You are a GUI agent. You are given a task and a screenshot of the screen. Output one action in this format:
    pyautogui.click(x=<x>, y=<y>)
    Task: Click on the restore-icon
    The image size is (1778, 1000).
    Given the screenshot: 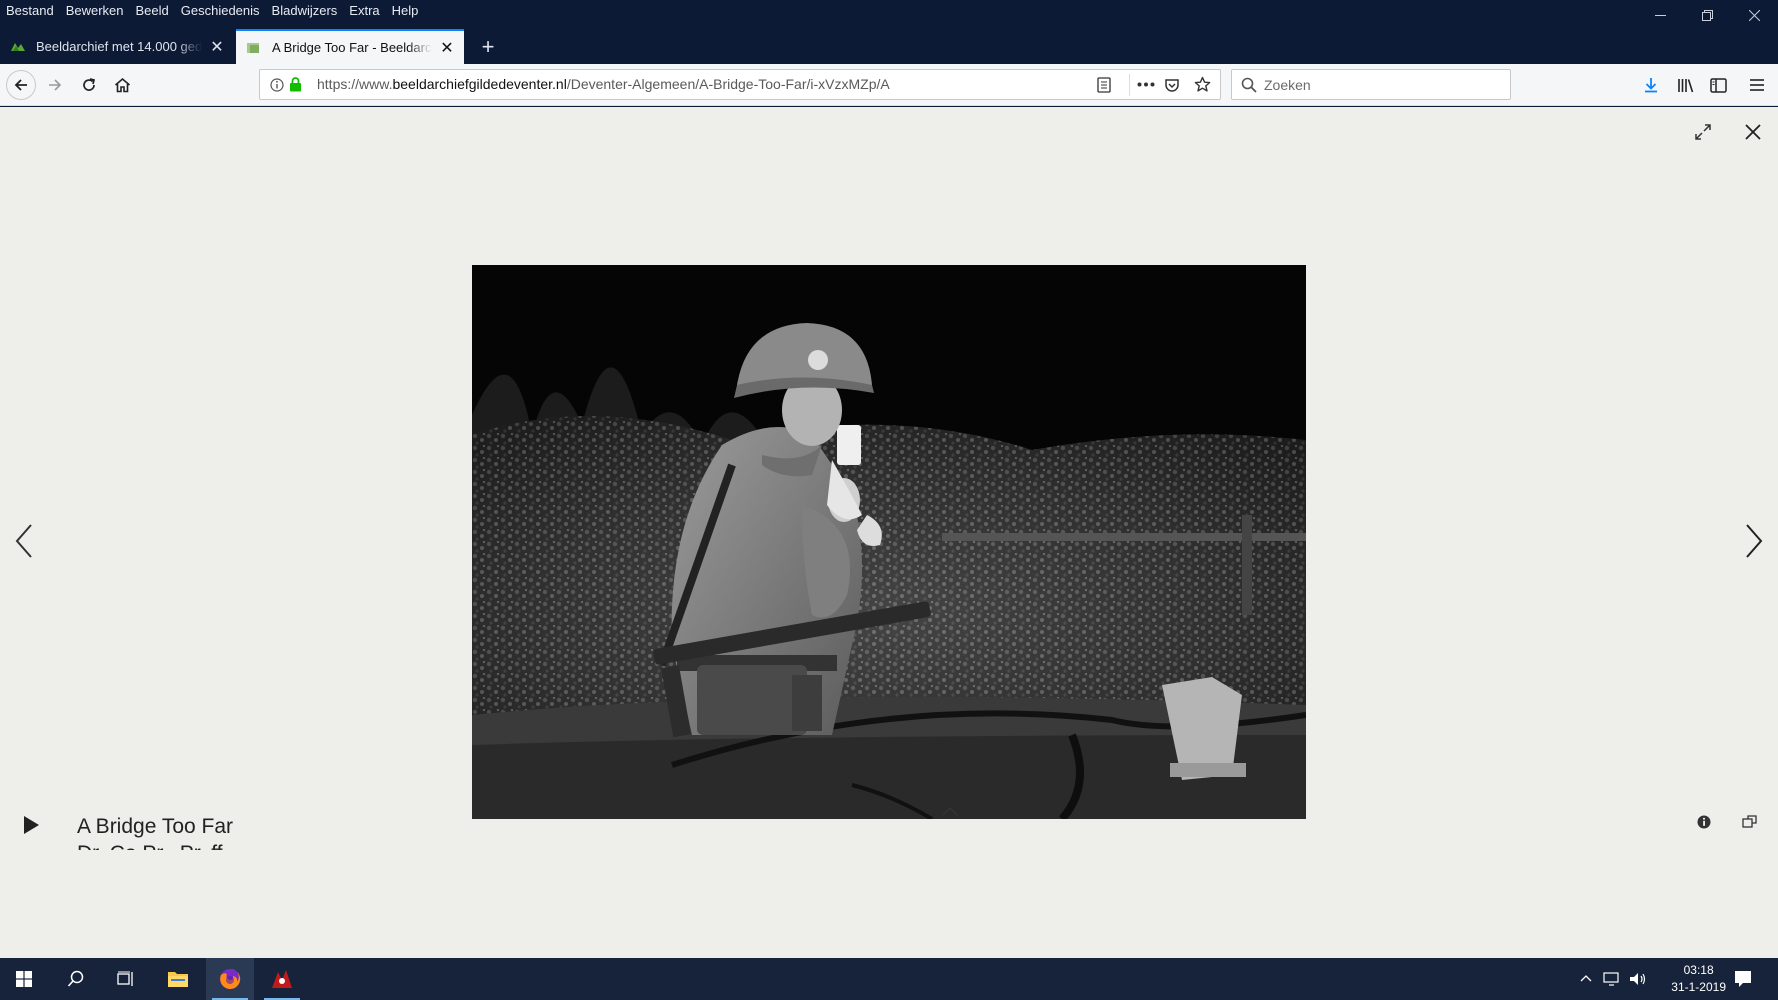 What is the action you would take?
    pyautogui.click(x=1707, y=15)
    